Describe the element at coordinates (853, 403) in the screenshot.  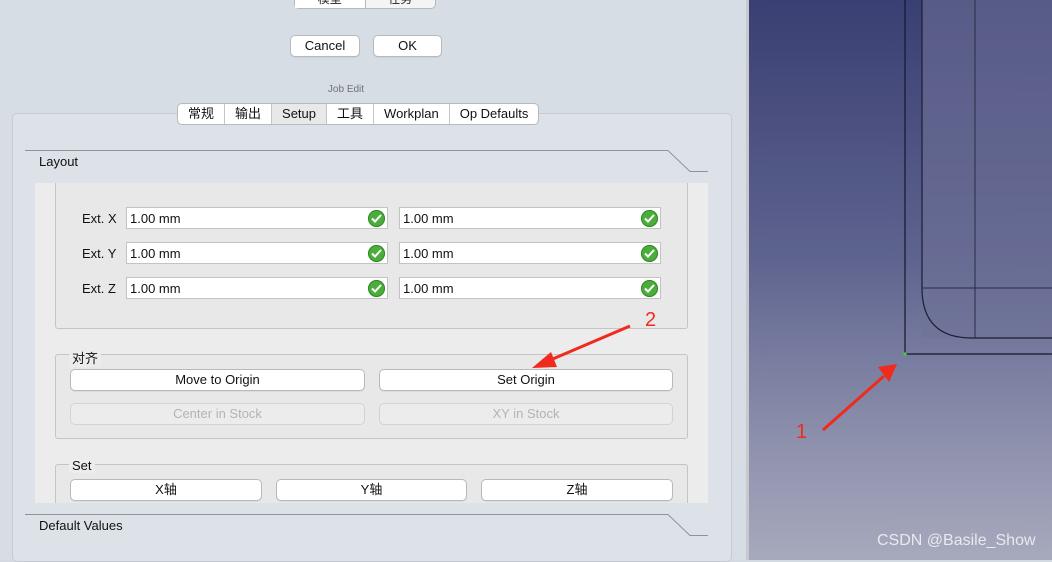
I see `arrow-1-line` at that location.